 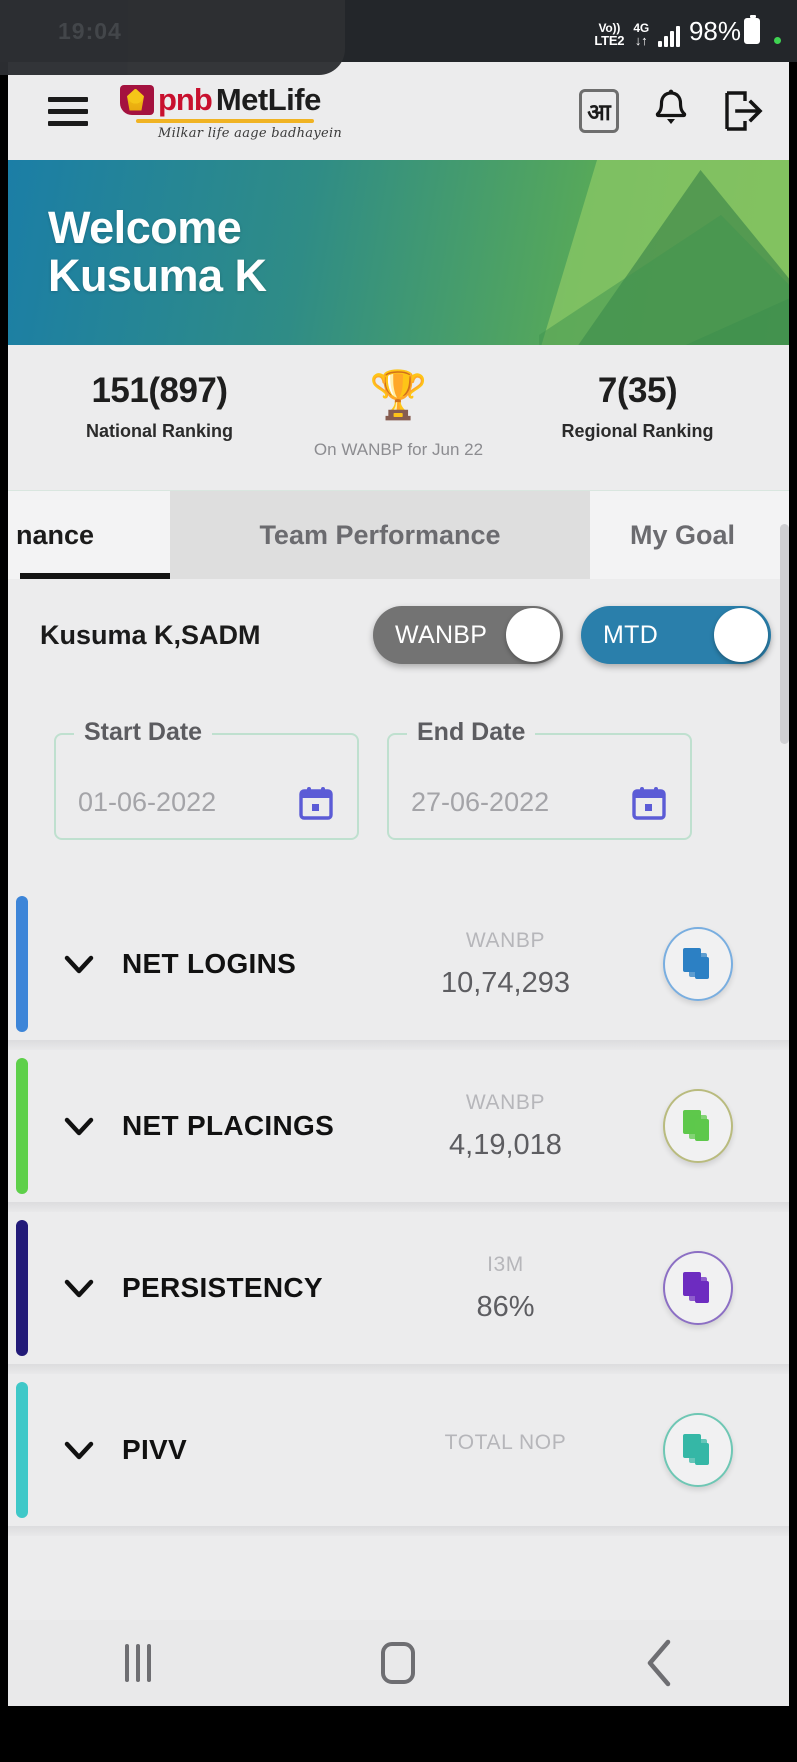 I want to click on trophy-icon: 🏆, so click(x=398, y=394).